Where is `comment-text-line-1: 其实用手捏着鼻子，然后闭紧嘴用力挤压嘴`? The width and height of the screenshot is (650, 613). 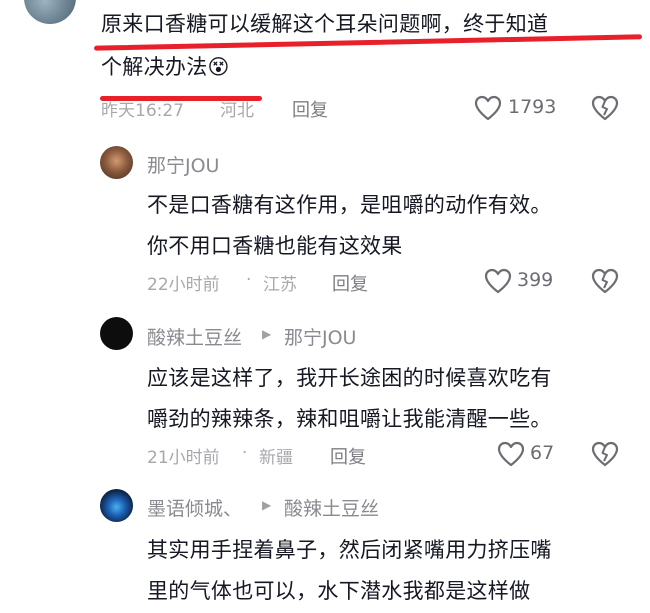 comment-text-line-1: 其实用手捏着鼻子，然后闭紧嘴用力挤压嘴 is located at coordinates (349, 550).